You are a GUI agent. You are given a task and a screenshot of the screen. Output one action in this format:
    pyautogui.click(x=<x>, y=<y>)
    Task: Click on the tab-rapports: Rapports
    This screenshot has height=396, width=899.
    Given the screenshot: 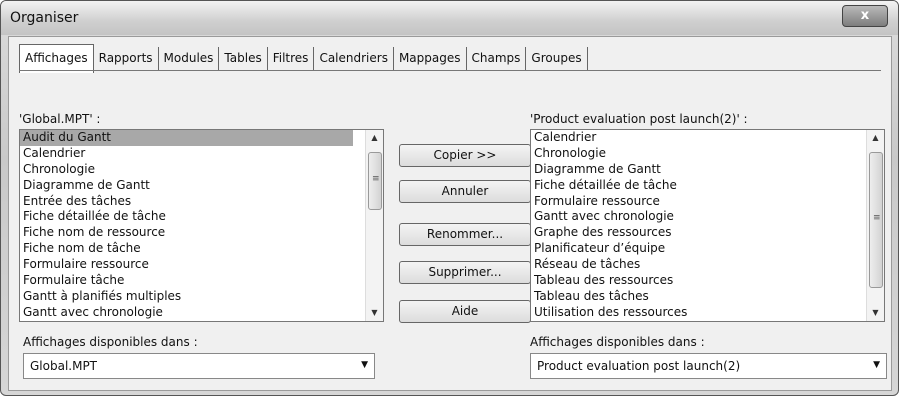 What is the action you would take?
    pyautogui.click(x=126, y=59)
    